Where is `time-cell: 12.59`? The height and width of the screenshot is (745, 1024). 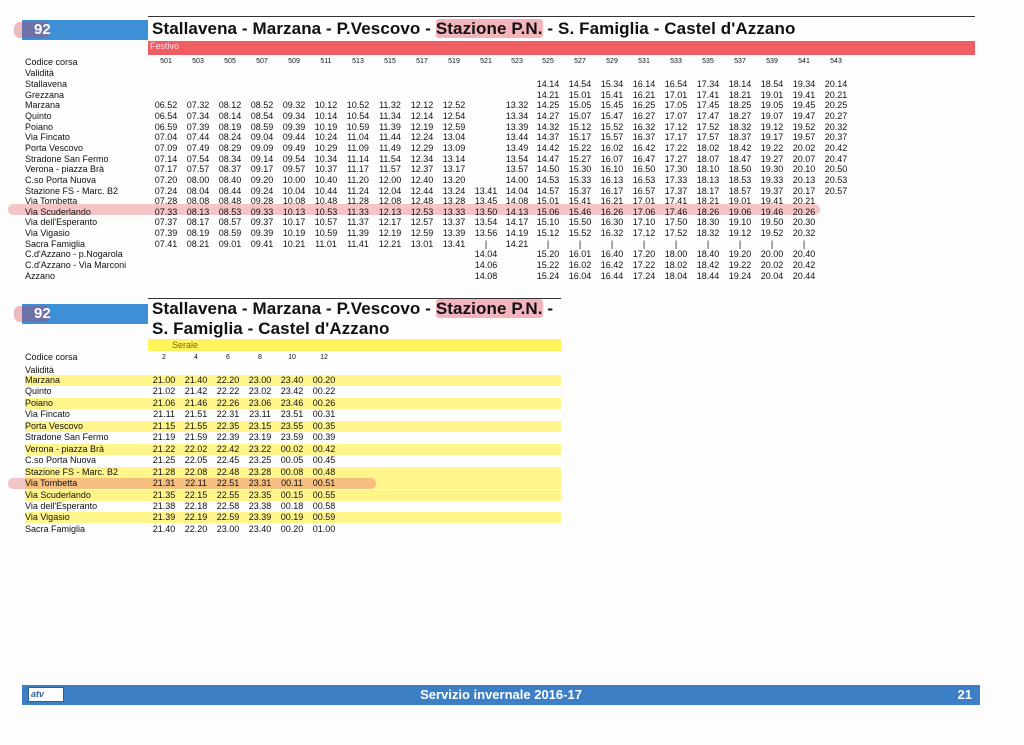
time-cell: 12.59 is located at coordinates (454, 126).